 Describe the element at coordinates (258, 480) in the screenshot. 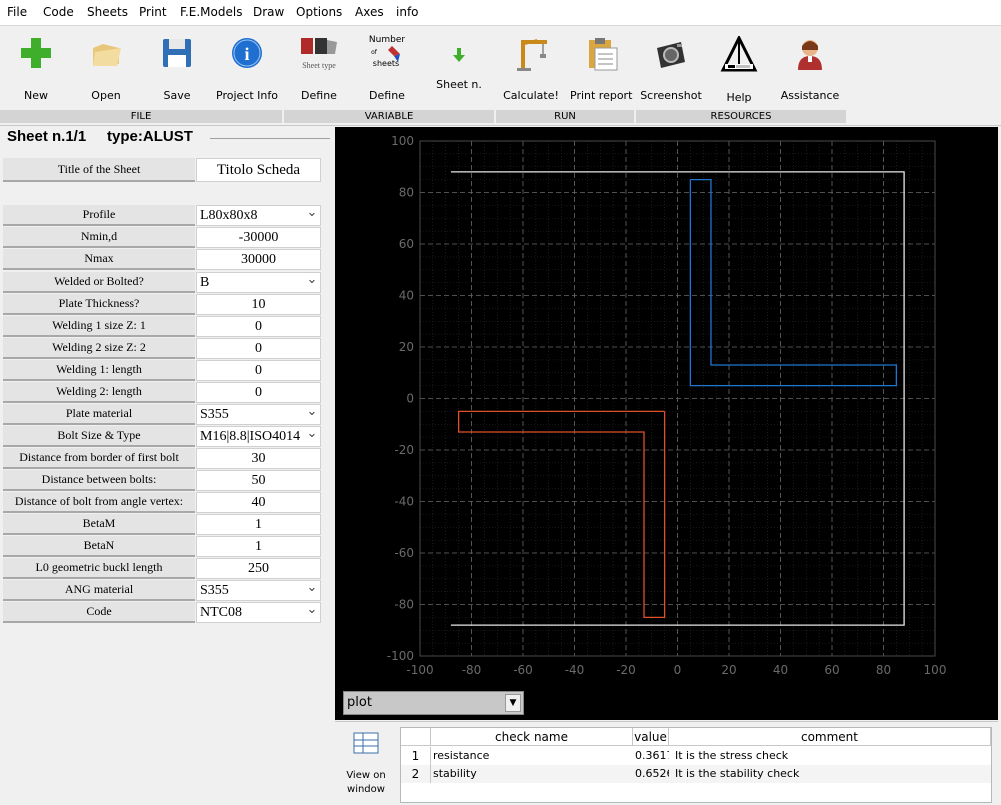

I see `param-input: 50` at that location.